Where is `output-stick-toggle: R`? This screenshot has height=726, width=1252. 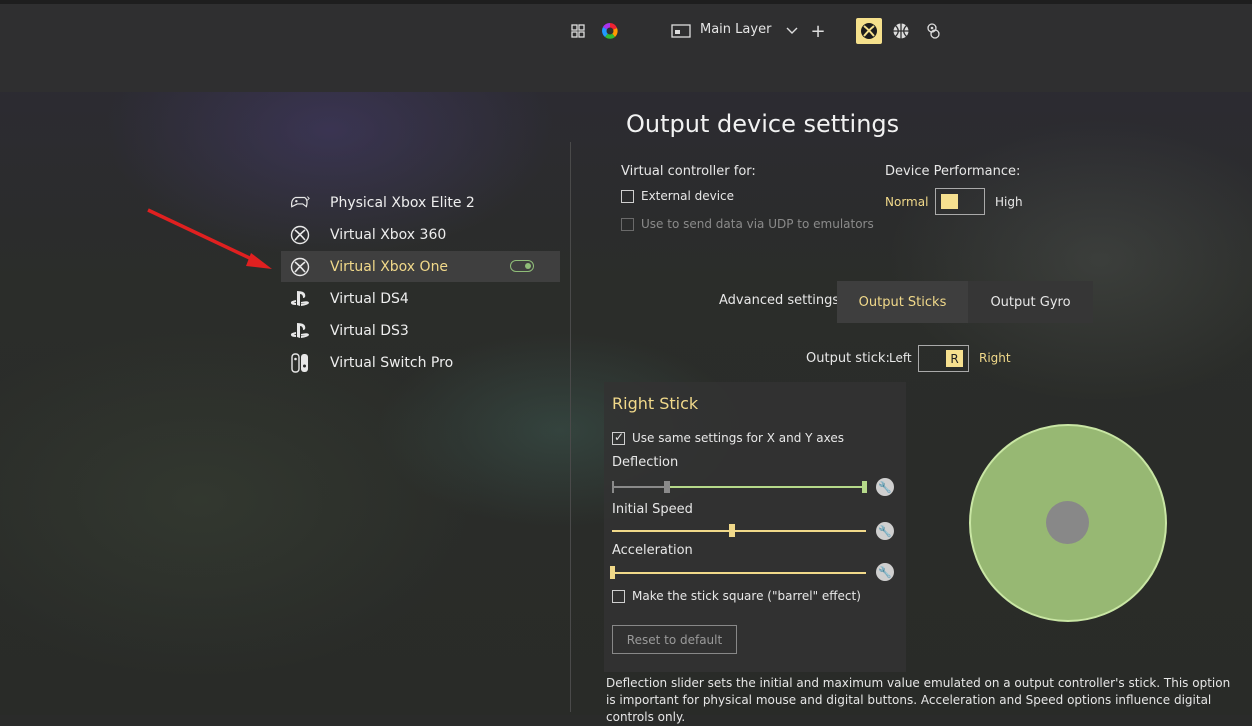
output-stick-toggle: R is located at coordinates (943, 358).